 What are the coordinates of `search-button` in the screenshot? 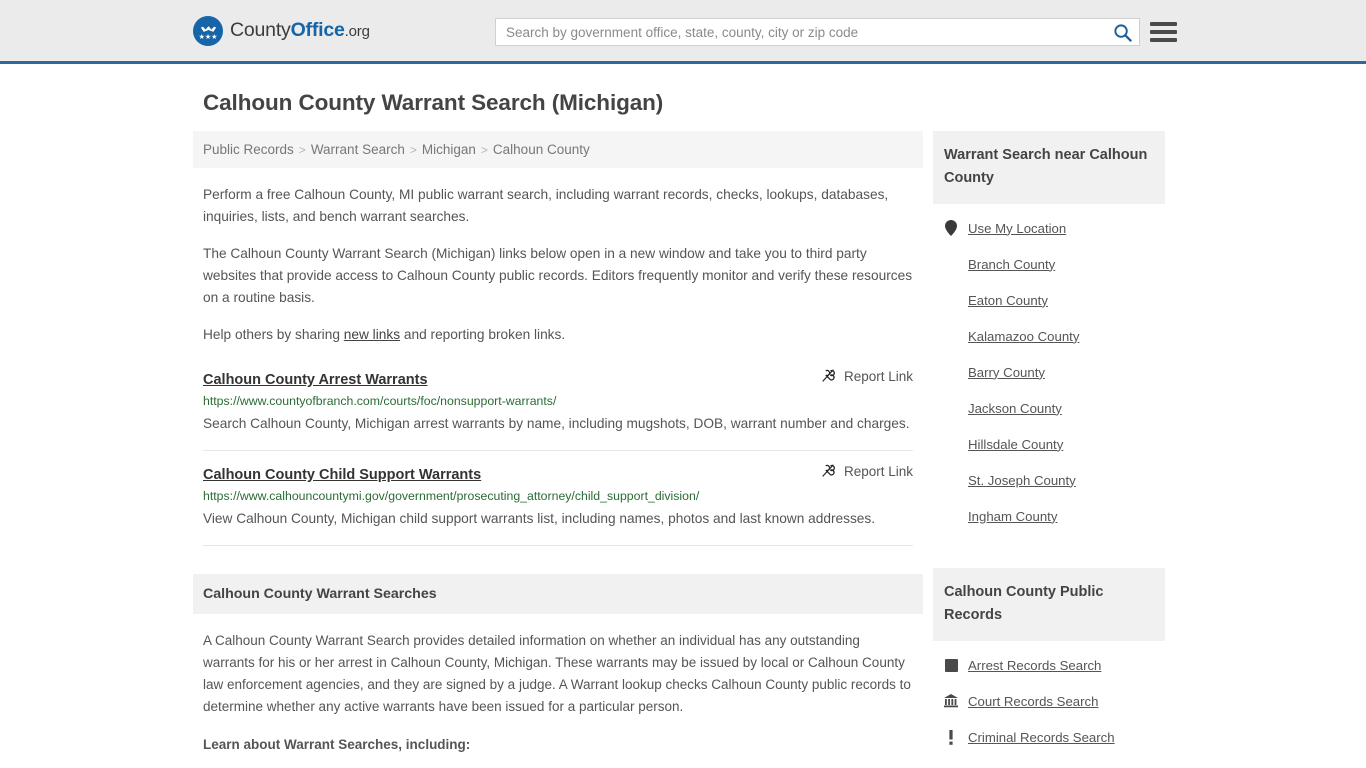 It's located at (1122, 32).